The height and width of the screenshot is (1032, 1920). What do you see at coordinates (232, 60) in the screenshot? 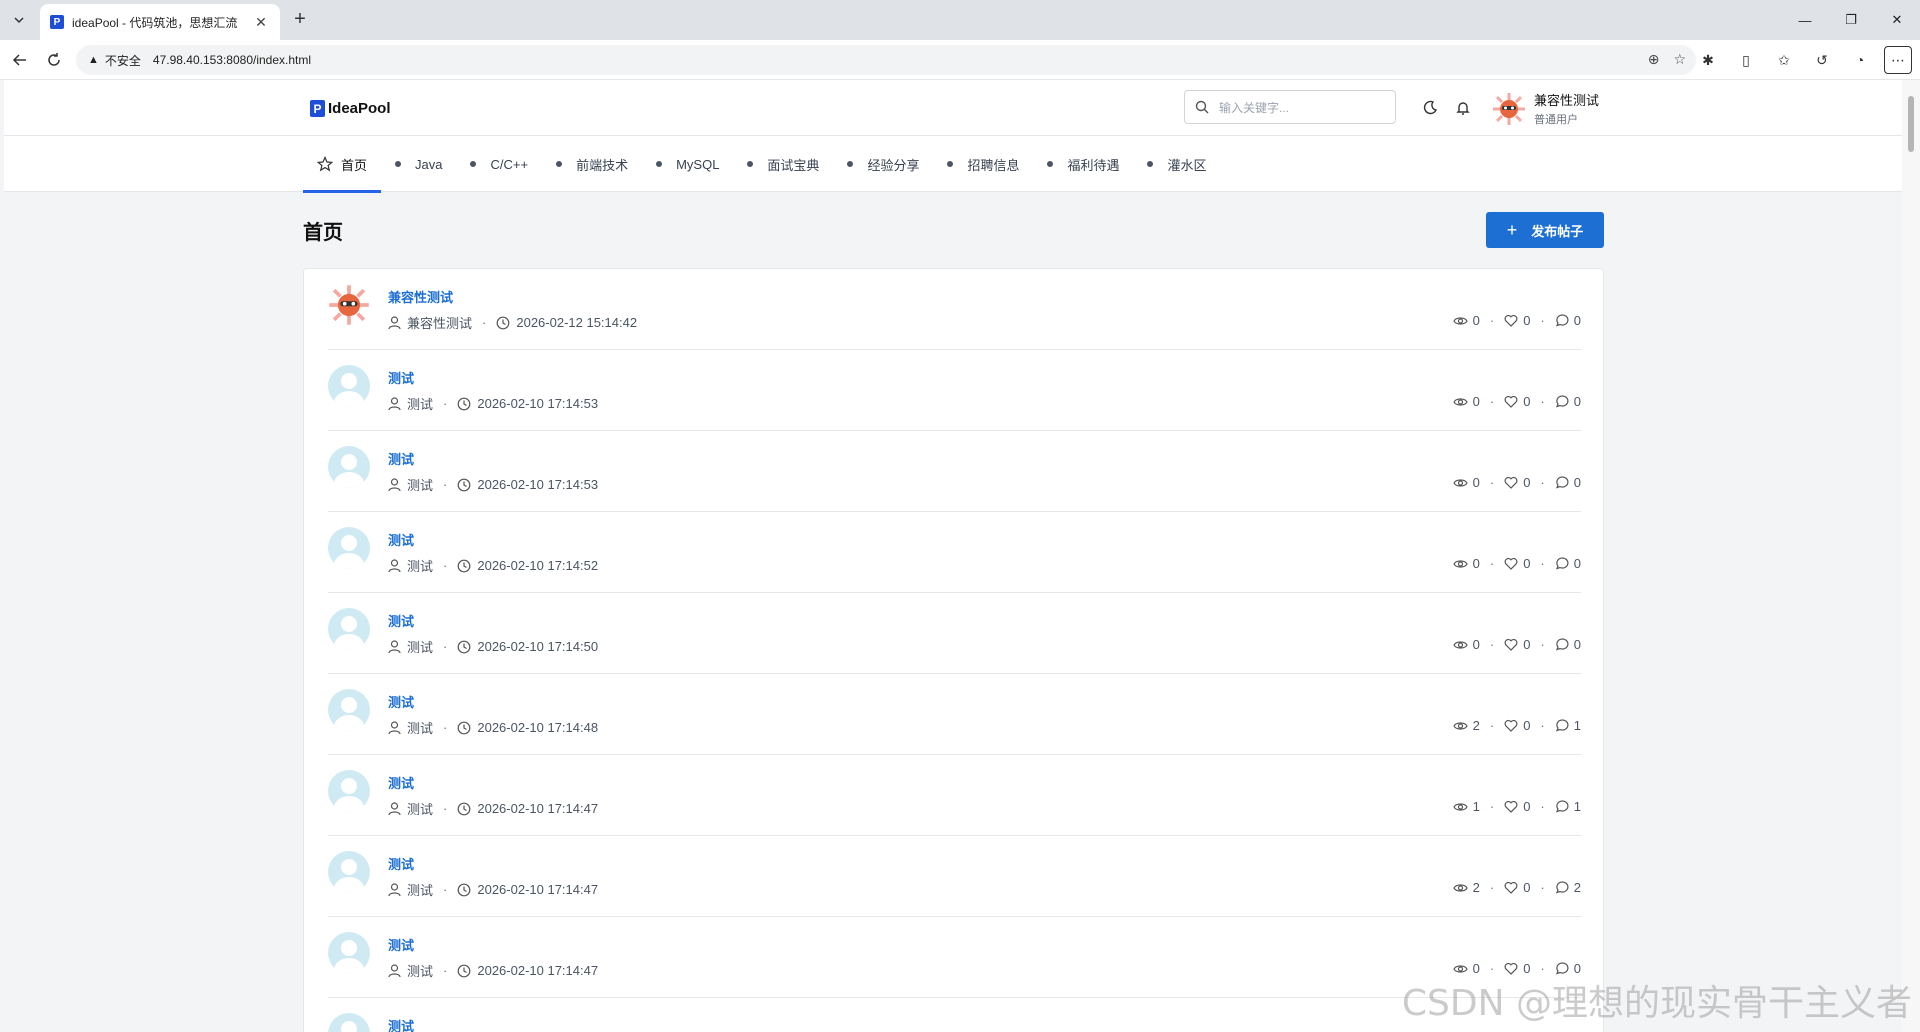
I see `url-text: 47.98.40.153:8080/index.html` at bounding box center [232, 60].